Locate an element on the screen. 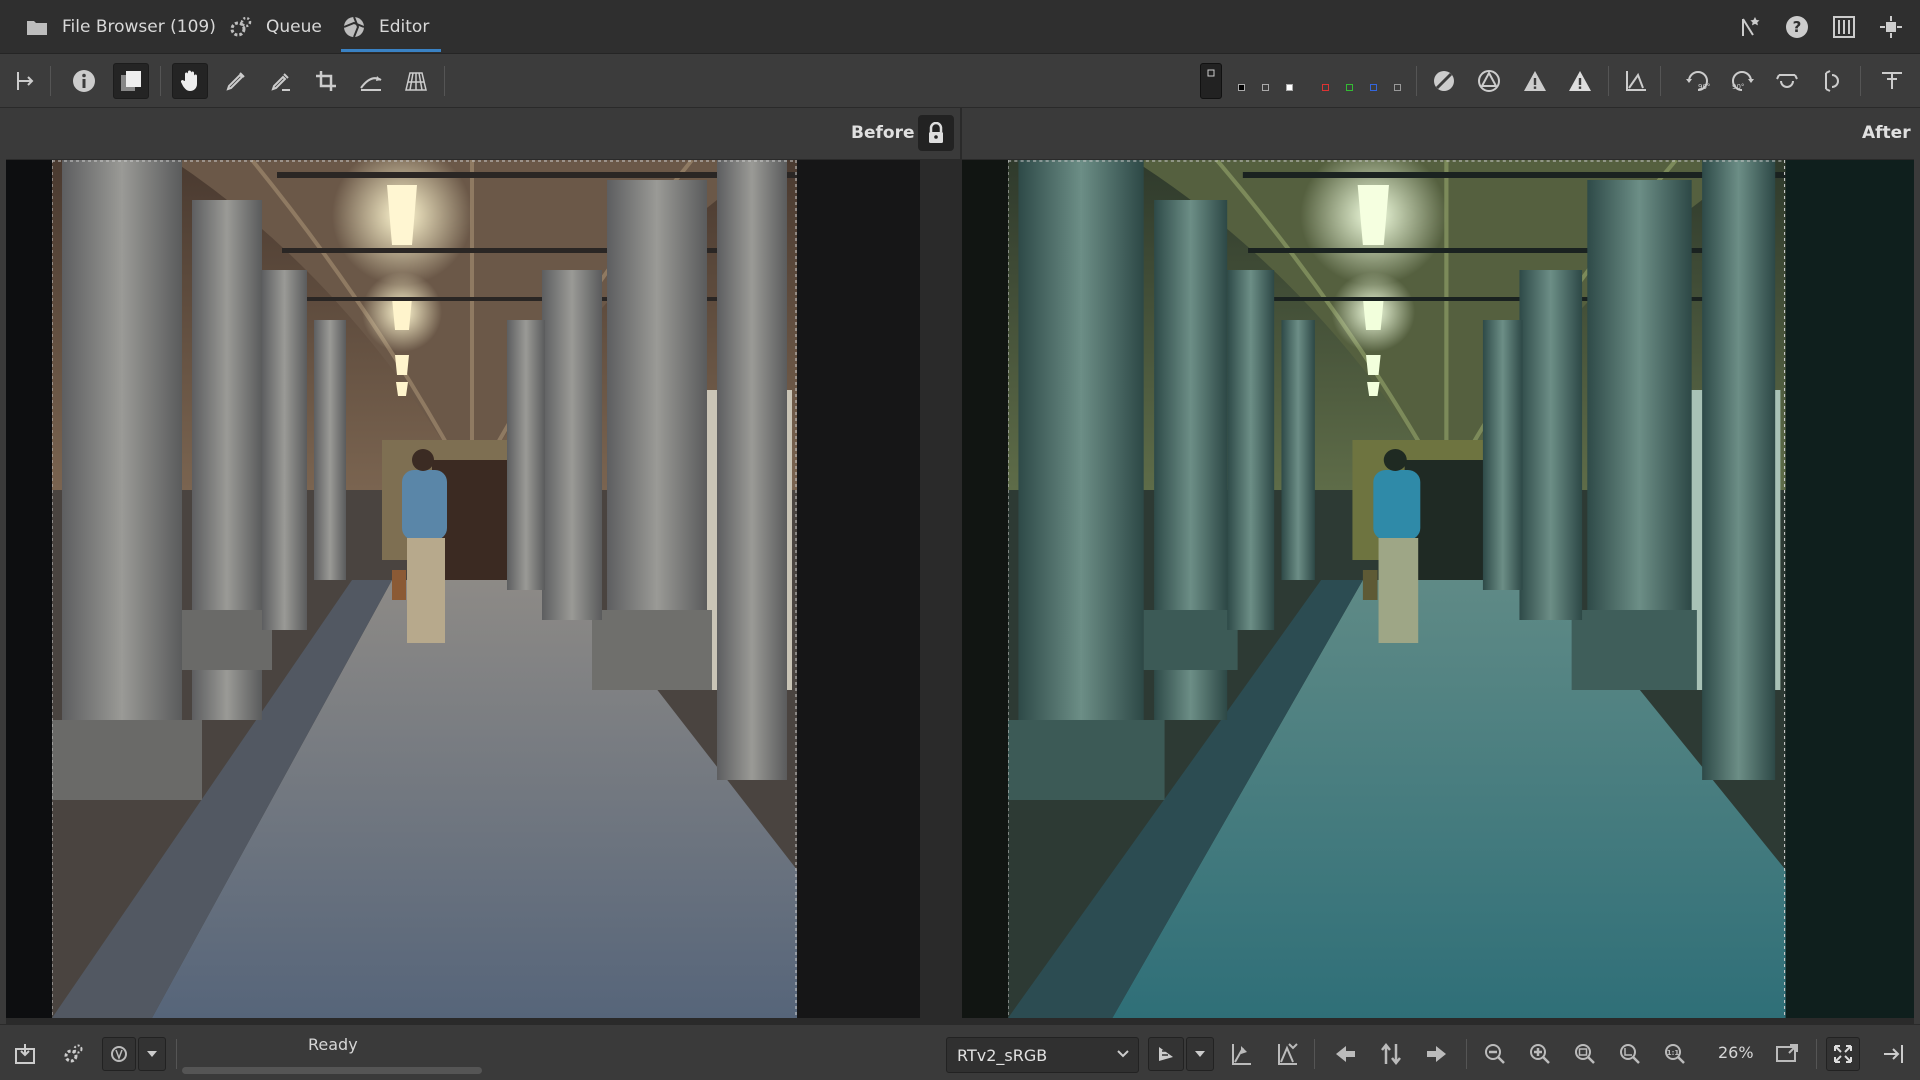  perspective-icon is located at coordinates (416, 81).